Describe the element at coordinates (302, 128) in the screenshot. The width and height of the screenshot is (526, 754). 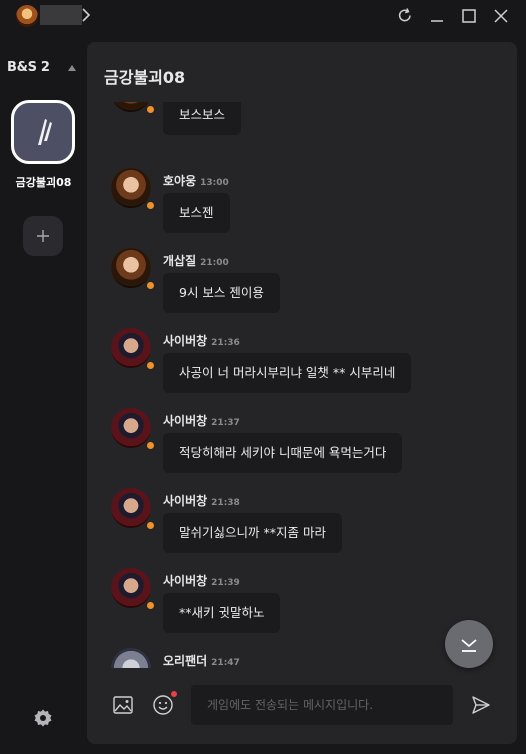
I see `message-item: 보스보스` at that location.